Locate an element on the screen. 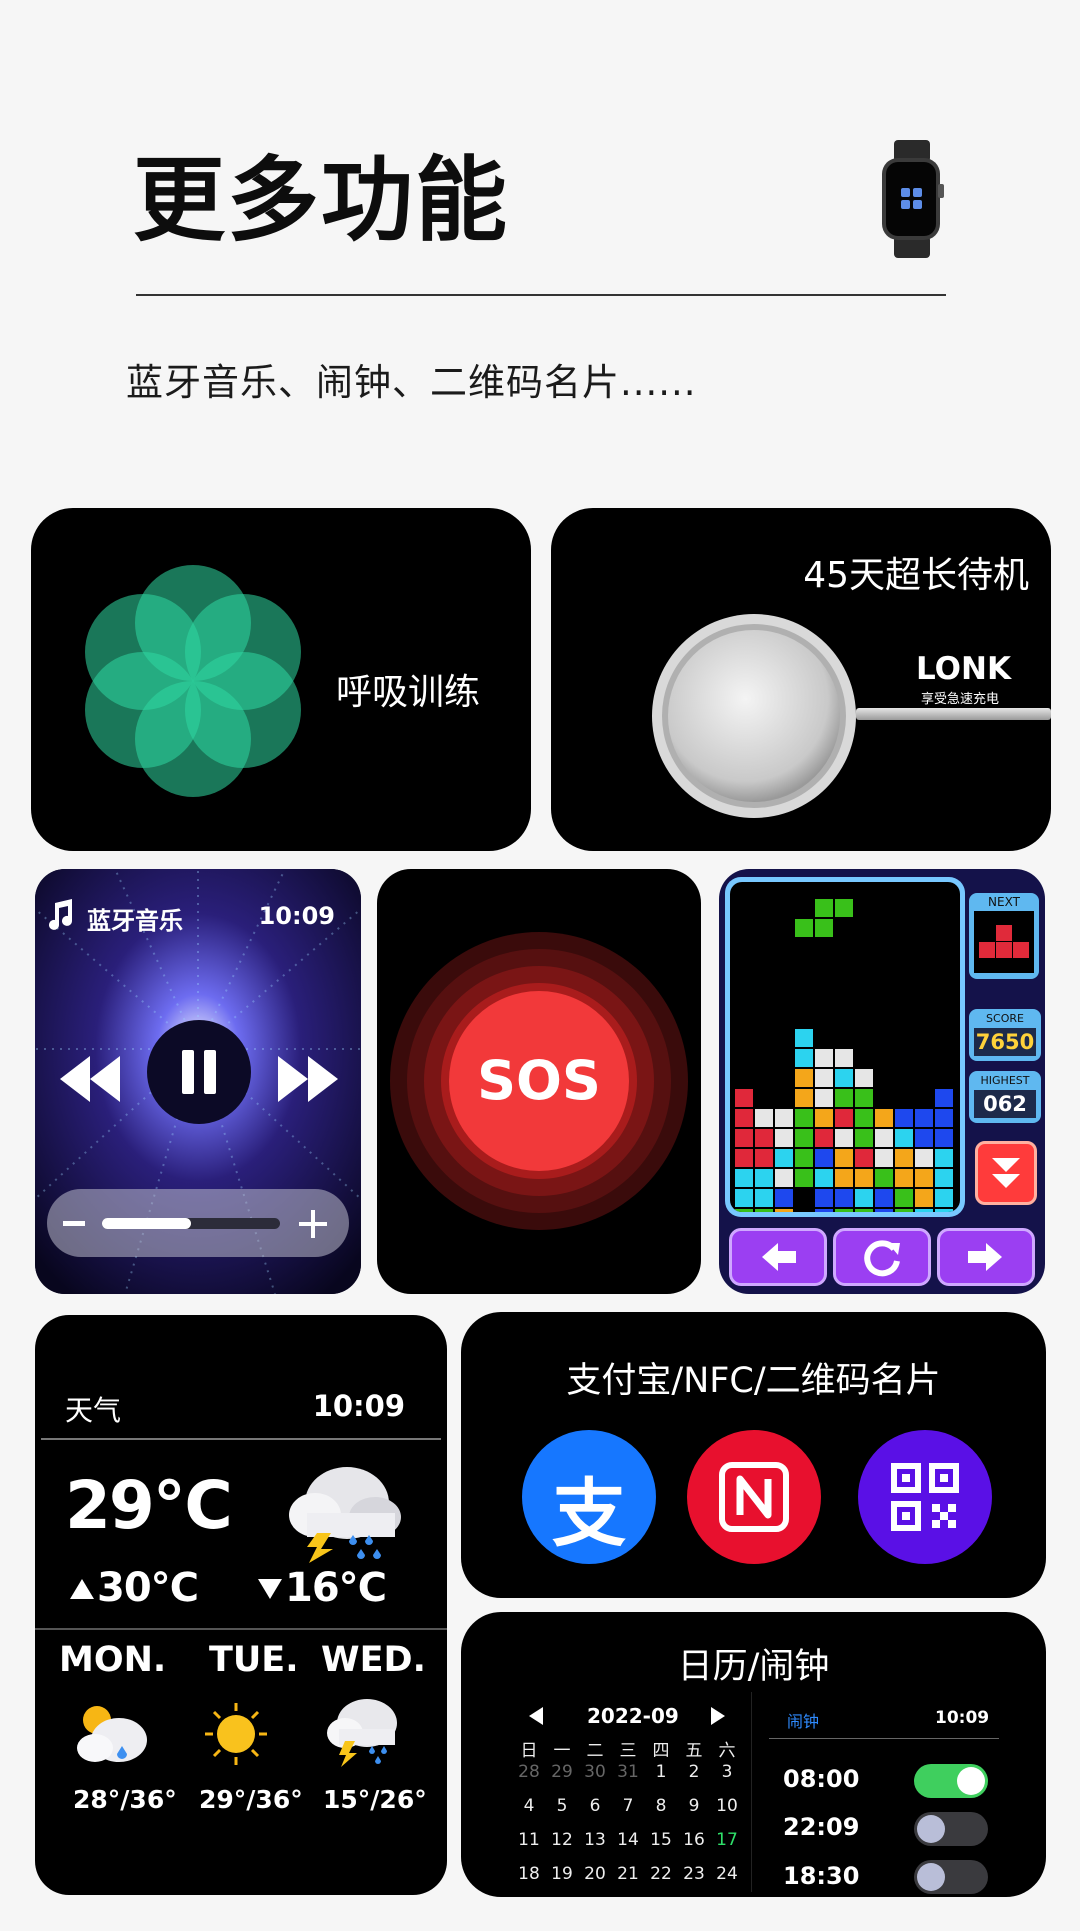 The image size is (1080, 1931). calendar-day: 3 is located at coordinates (727, 1772).